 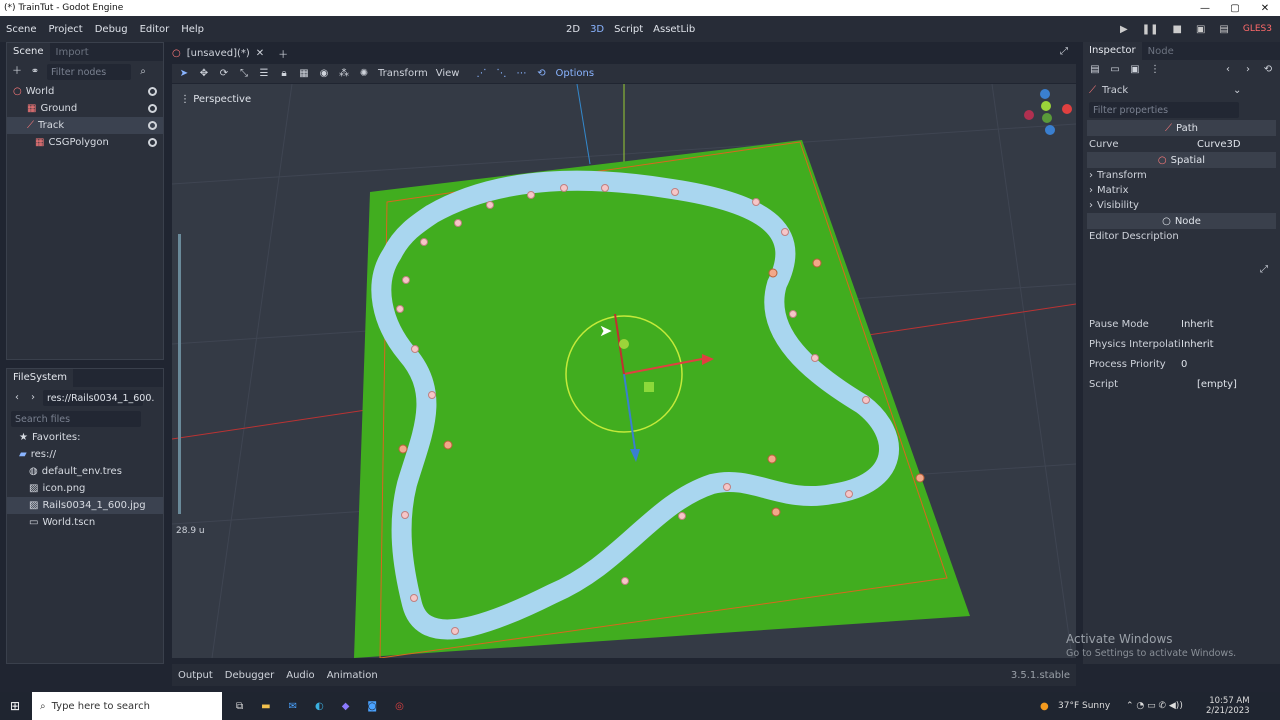 What do you see at coordinates (1135, 70) in the screenshot?
I see `save-icon: ▣` at bounding box center [1135, 70].